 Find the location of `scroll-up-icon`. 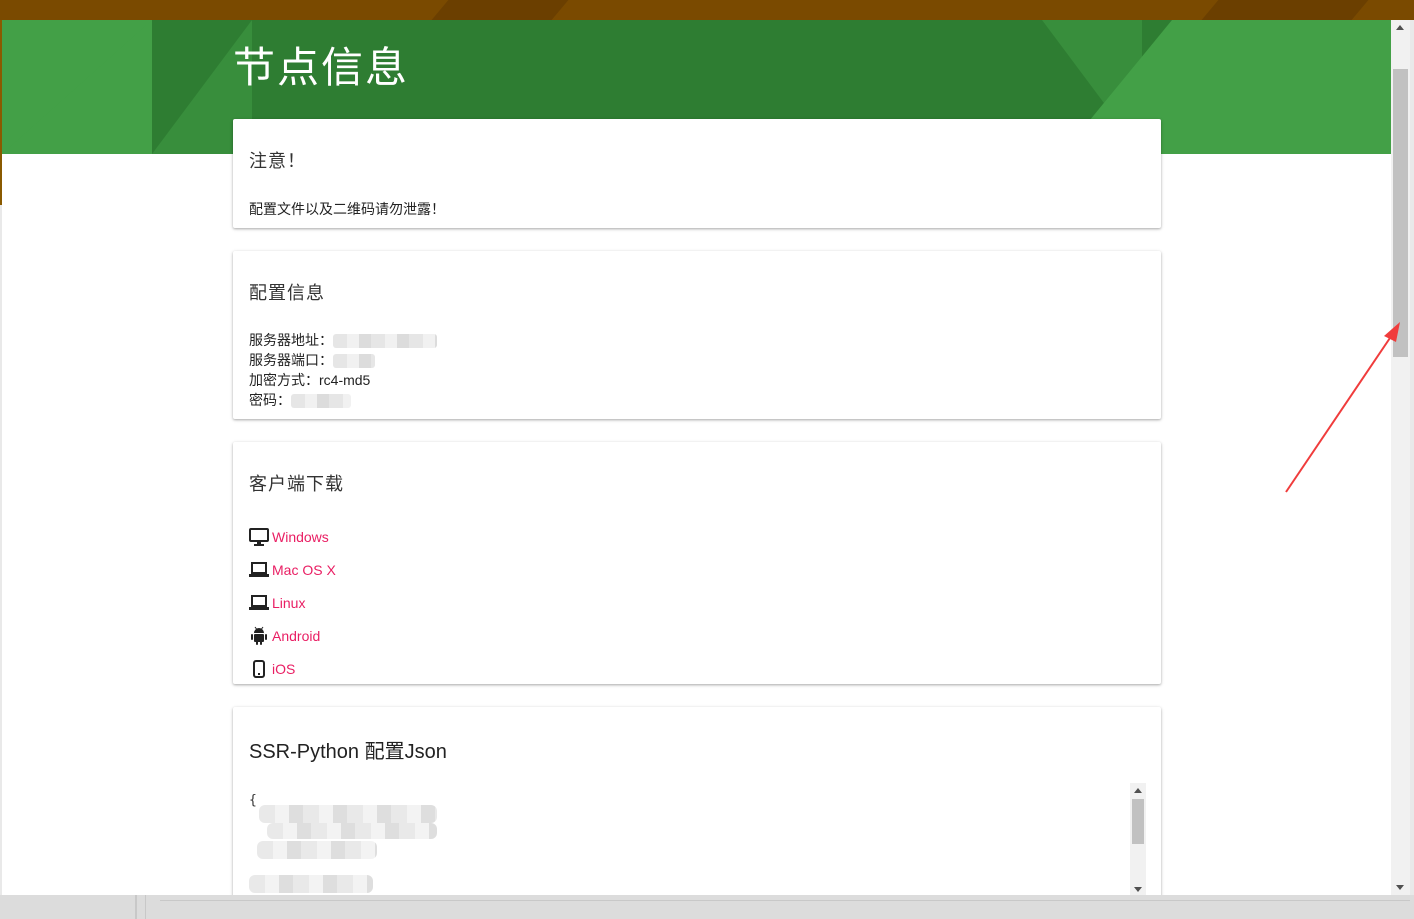

scroll-up-icon is located at coordinates (1400, 27).